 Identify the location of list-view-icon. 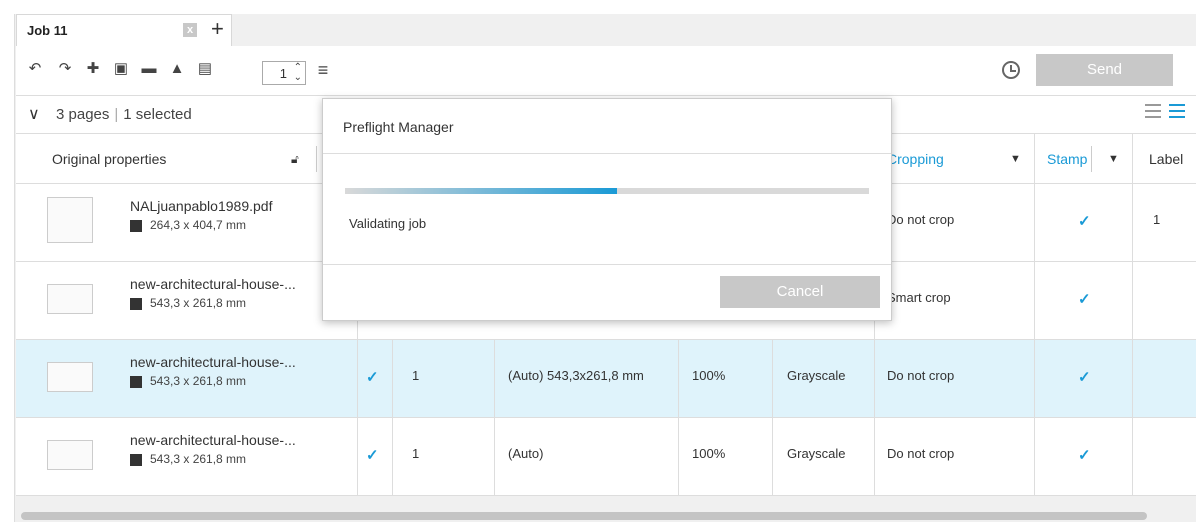
(1153, 111).